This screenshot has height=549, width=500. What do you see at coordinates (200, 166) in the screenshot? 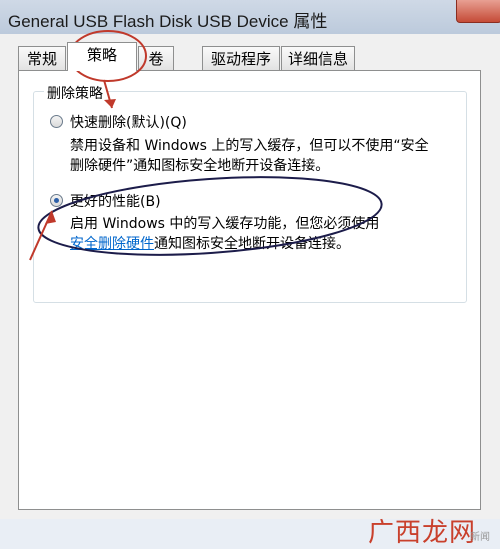
I see `quick-removal-desc-line2: 删除硬件”通知图标安全地断开设备连接。` at bounding box center [200, 166].